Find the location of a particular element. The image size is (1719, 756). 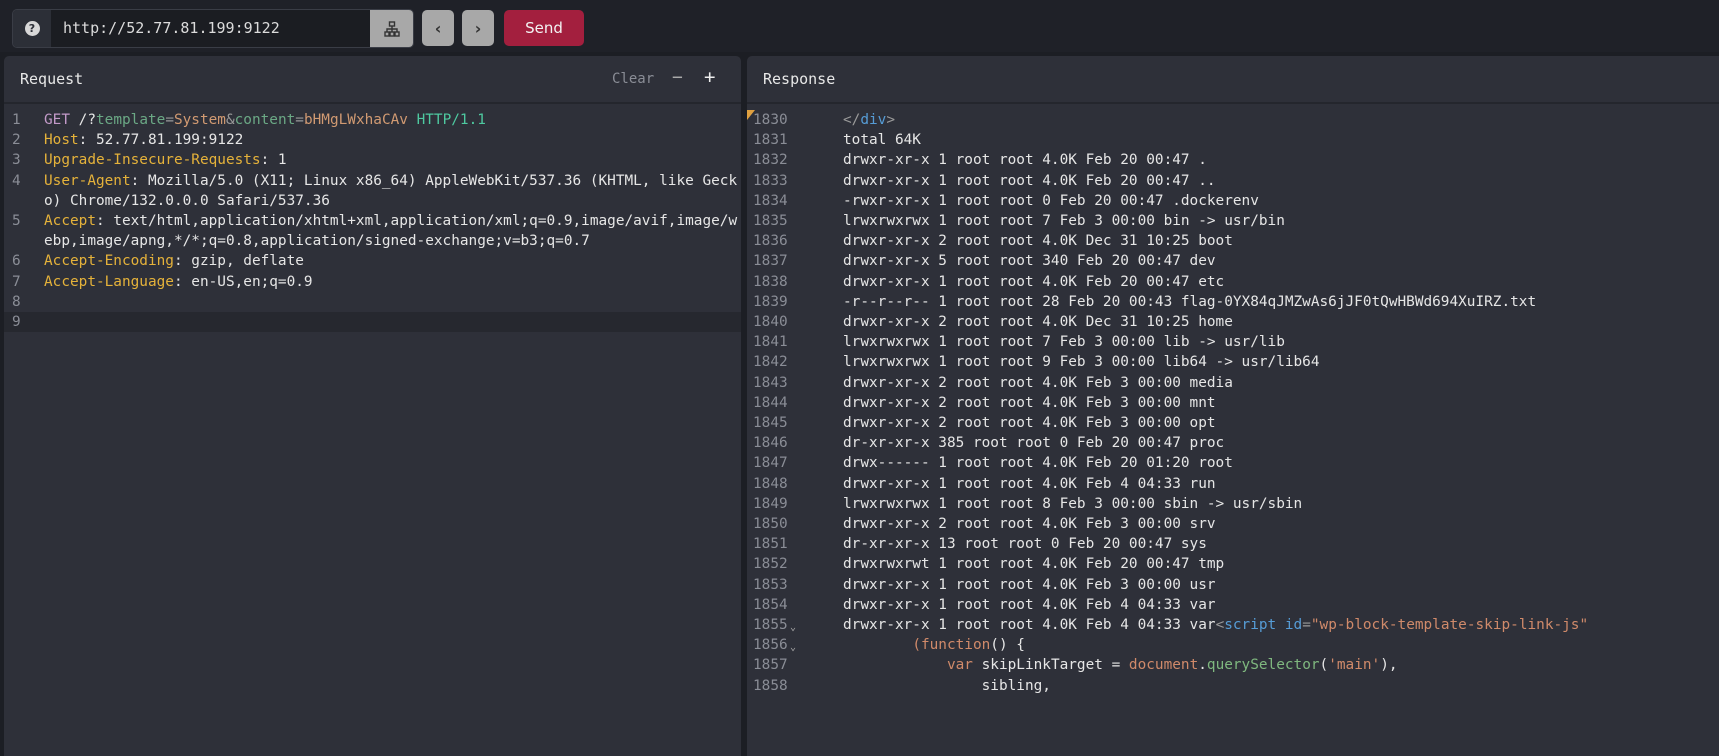

code-token: : en-US,en;q=0.9 is located at coordinates (243, 281).